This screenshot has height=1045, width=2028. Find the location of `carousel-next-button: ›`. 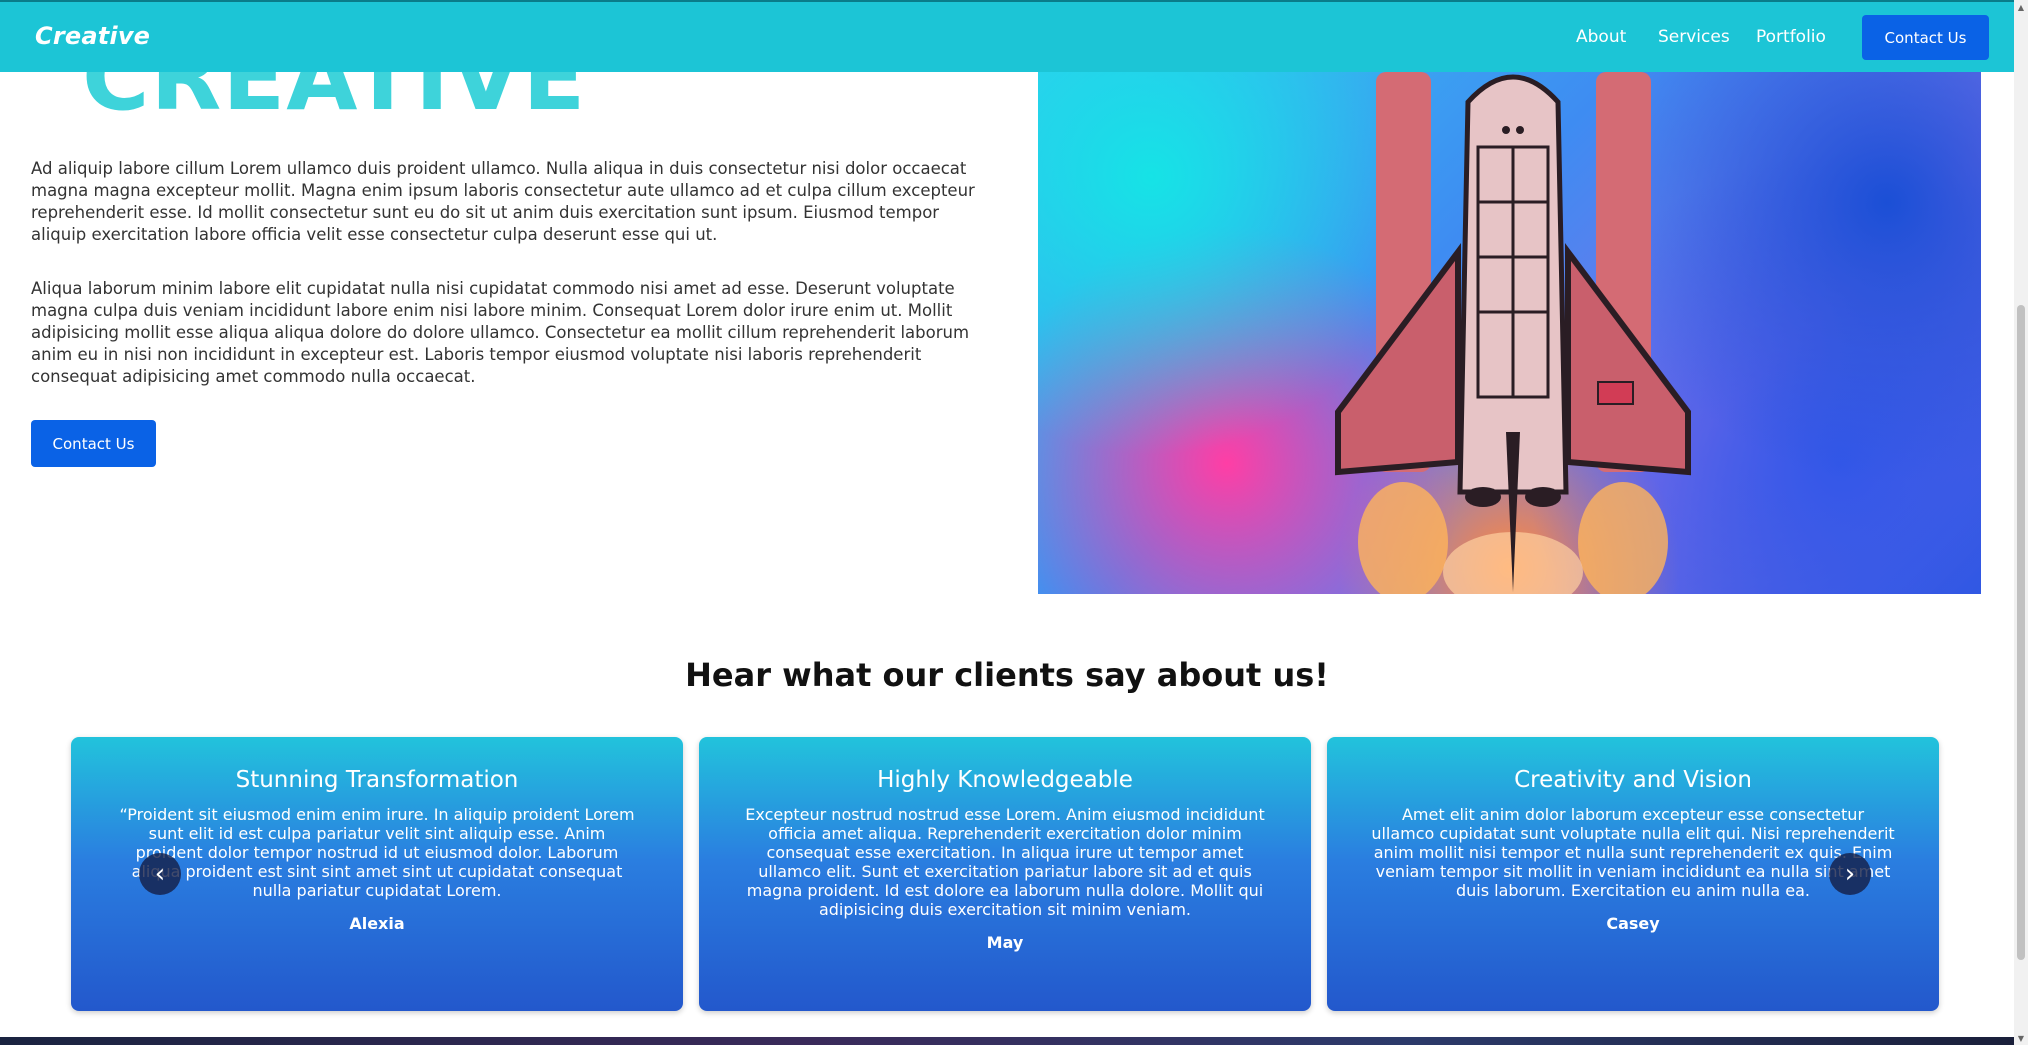

carousel-next-button: › is located at coordinates (1850, 874).